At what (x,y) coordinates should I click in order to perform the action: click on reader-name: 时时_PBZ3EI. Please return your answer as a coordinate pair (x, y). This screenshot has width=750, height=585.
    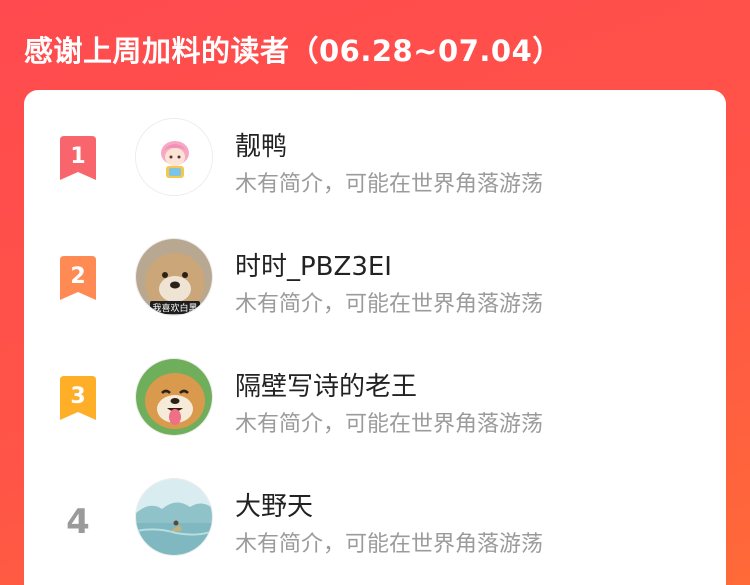
    Looking at the image, I should click on (313, 267).